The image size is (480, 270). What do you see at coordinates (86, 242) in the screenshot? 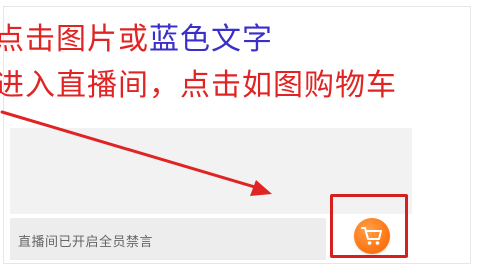
I see `mute-status-text: 直播间已开启全员禁言` at bounding box center [86, 242].